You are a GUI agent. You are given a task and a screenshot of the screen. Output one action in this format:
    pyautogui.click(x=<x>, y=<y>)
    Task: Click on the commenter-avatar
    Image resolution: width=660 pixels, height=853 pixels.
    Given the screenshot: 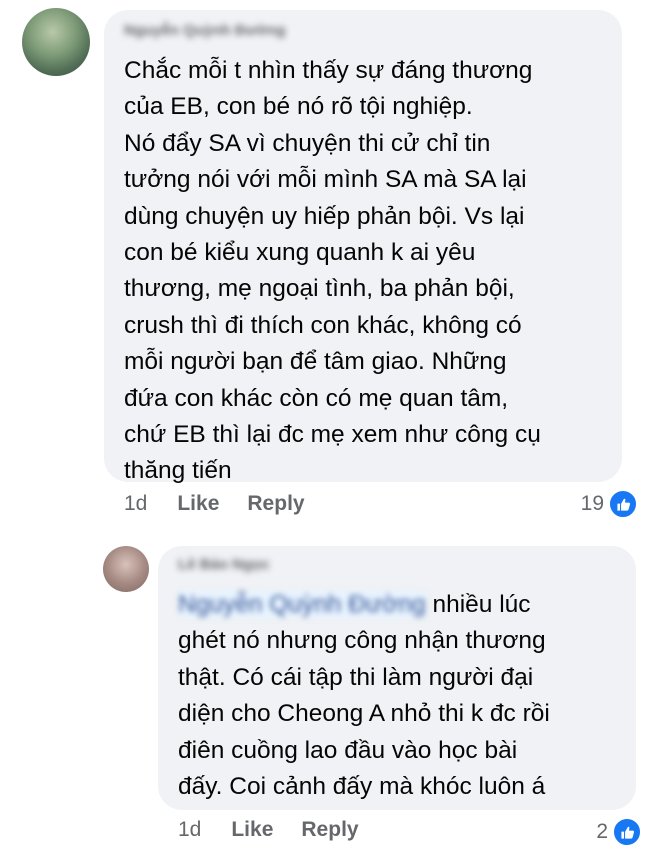 What is the action you would take?
    pyautogui.click(x=56, y=42)
    